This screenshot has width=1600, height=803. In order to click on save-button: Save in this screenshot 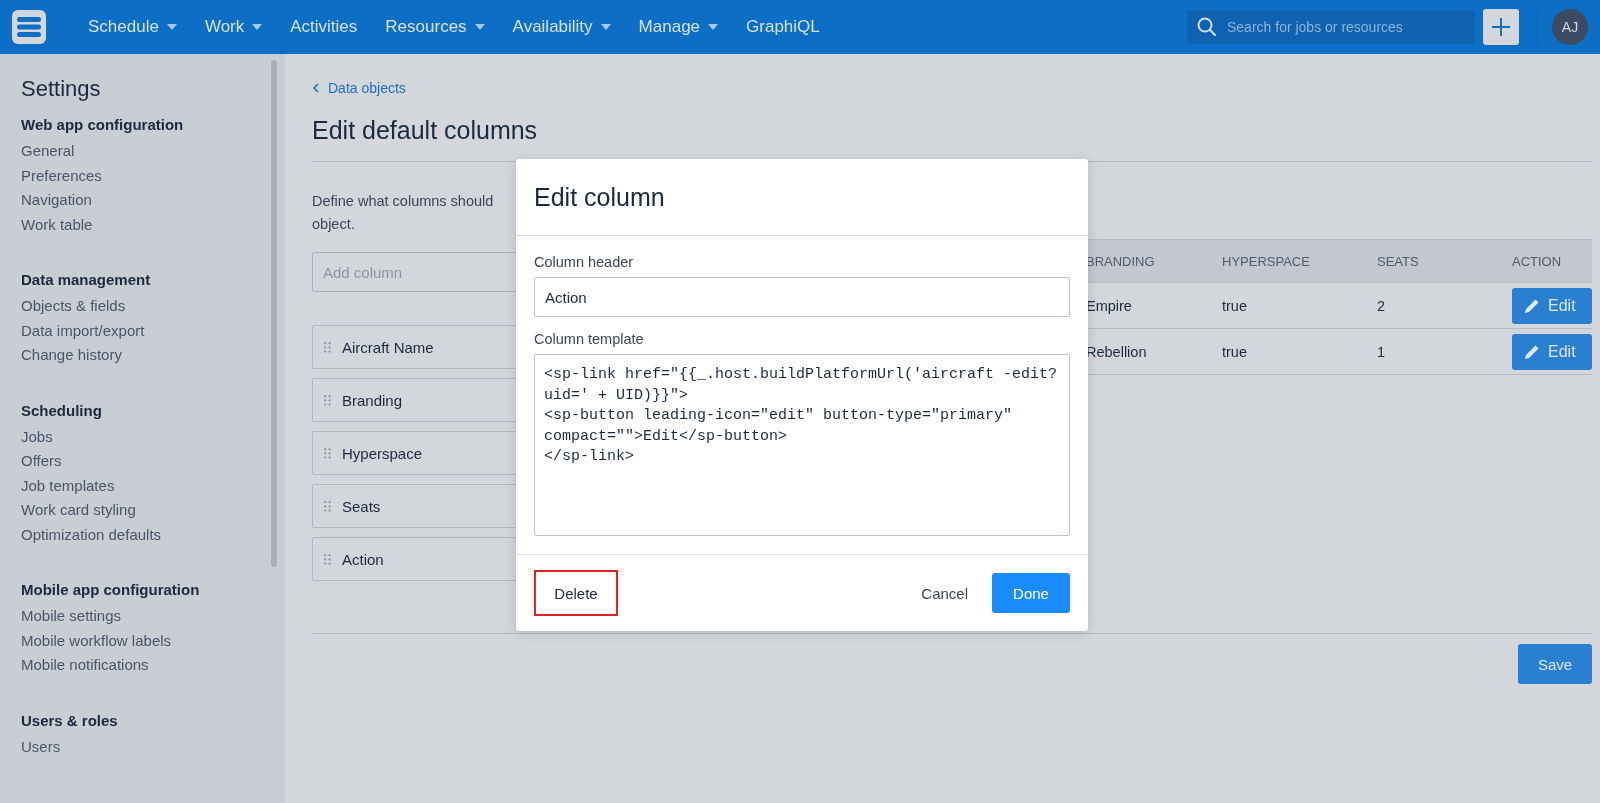, I will do `click(1555, 664)`.